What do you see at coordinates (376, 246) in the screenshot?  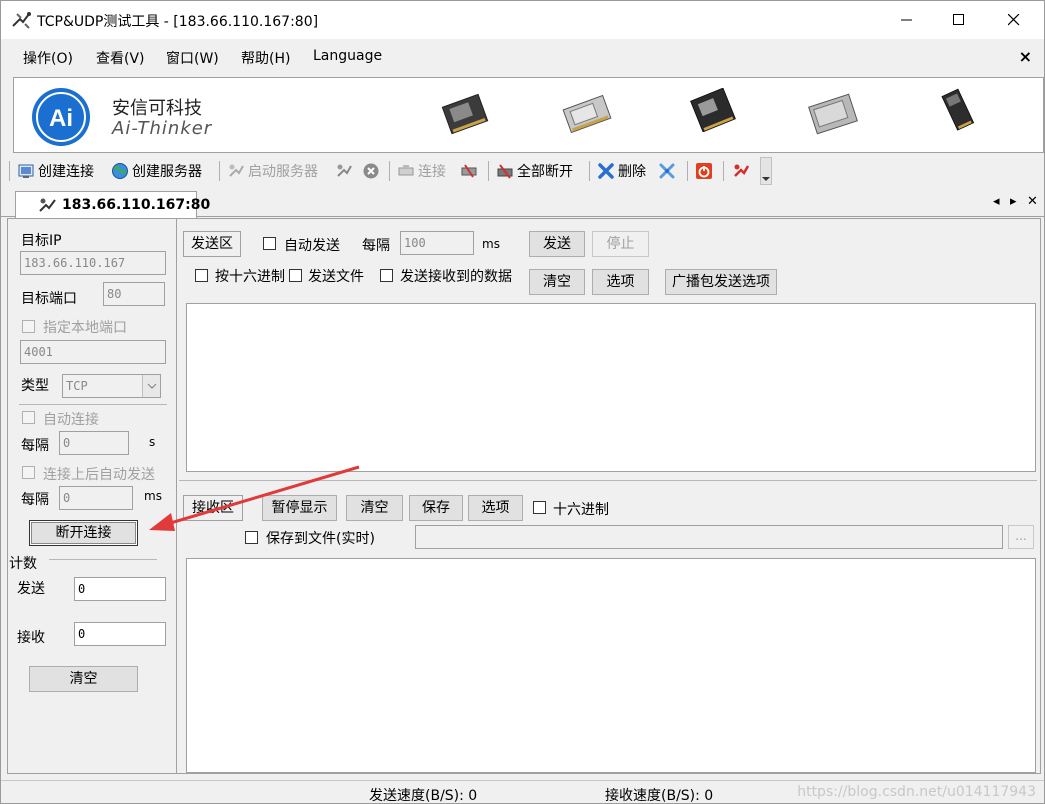 I see `send-interval-label: 每隔` at bounding box center [376, 246].